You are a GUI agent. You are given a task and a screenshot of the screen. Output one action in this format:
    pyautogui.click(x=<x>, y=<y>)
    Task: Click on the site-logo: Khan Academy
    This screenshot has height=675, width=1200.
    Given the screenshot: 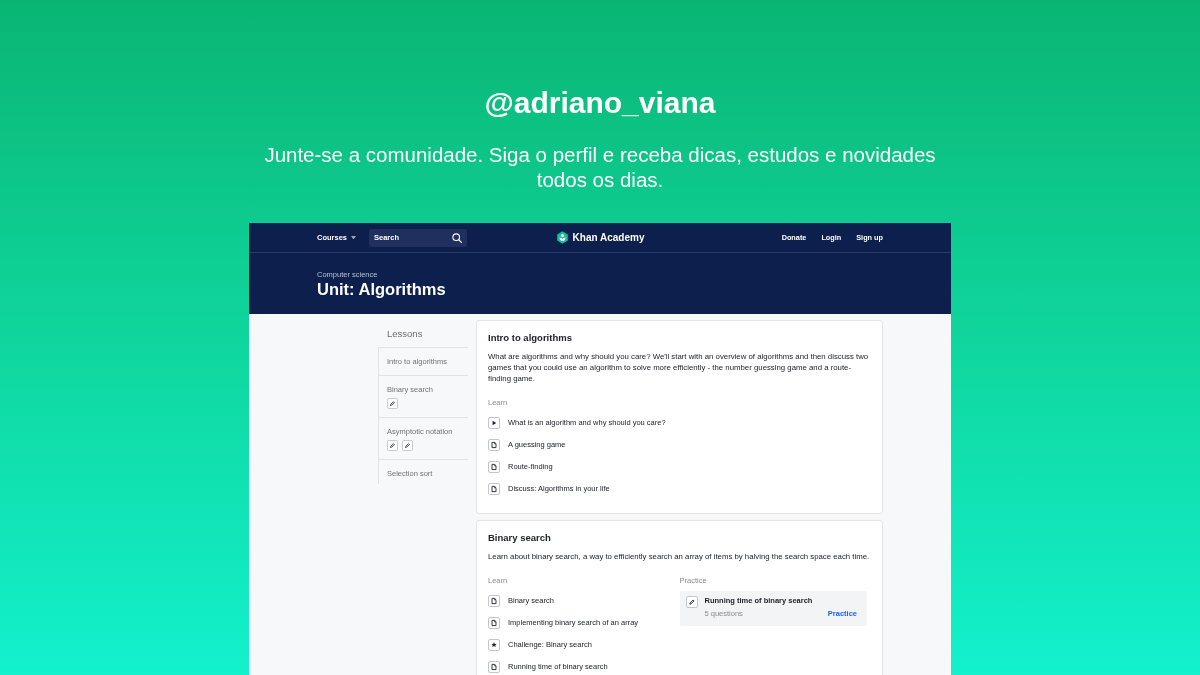 What is the action you would take?
    pyautogui.click(x=600, y=237)
    